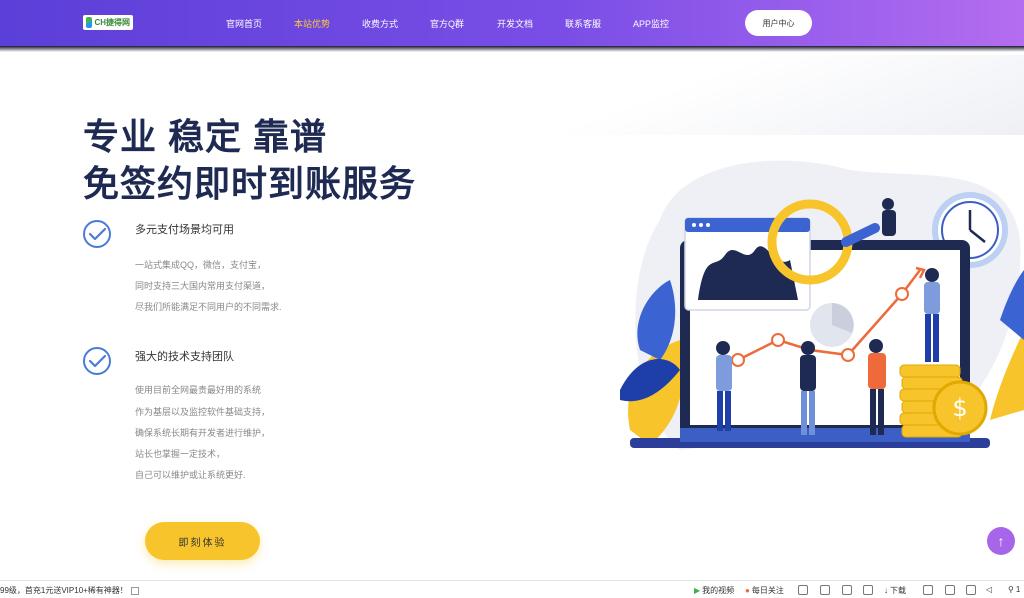  I want to click on feature-text: 作为基层以及监控软件基础支持，, so click(203, 412).